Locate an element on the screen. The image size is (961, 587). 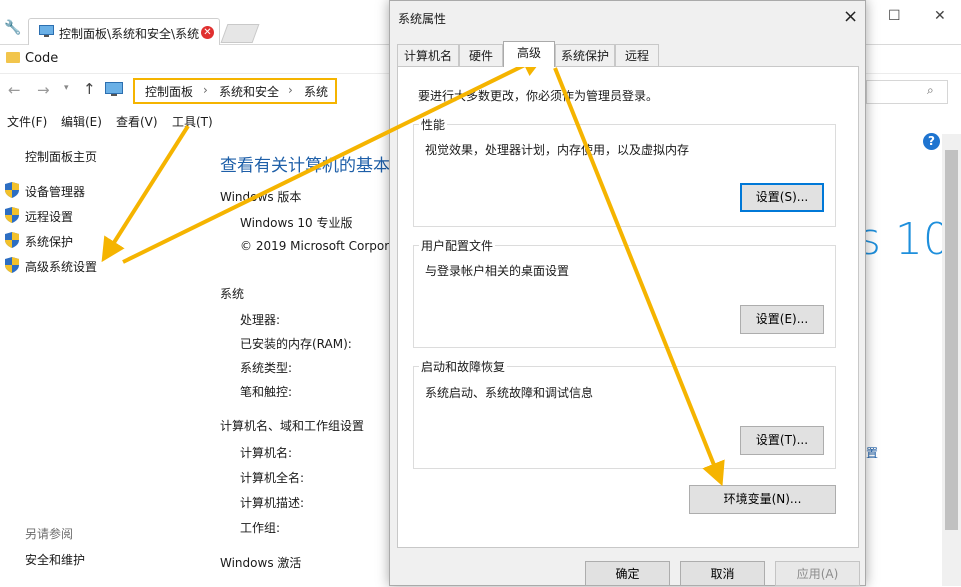
control-panel-icon is located at coordinates (114, 89).